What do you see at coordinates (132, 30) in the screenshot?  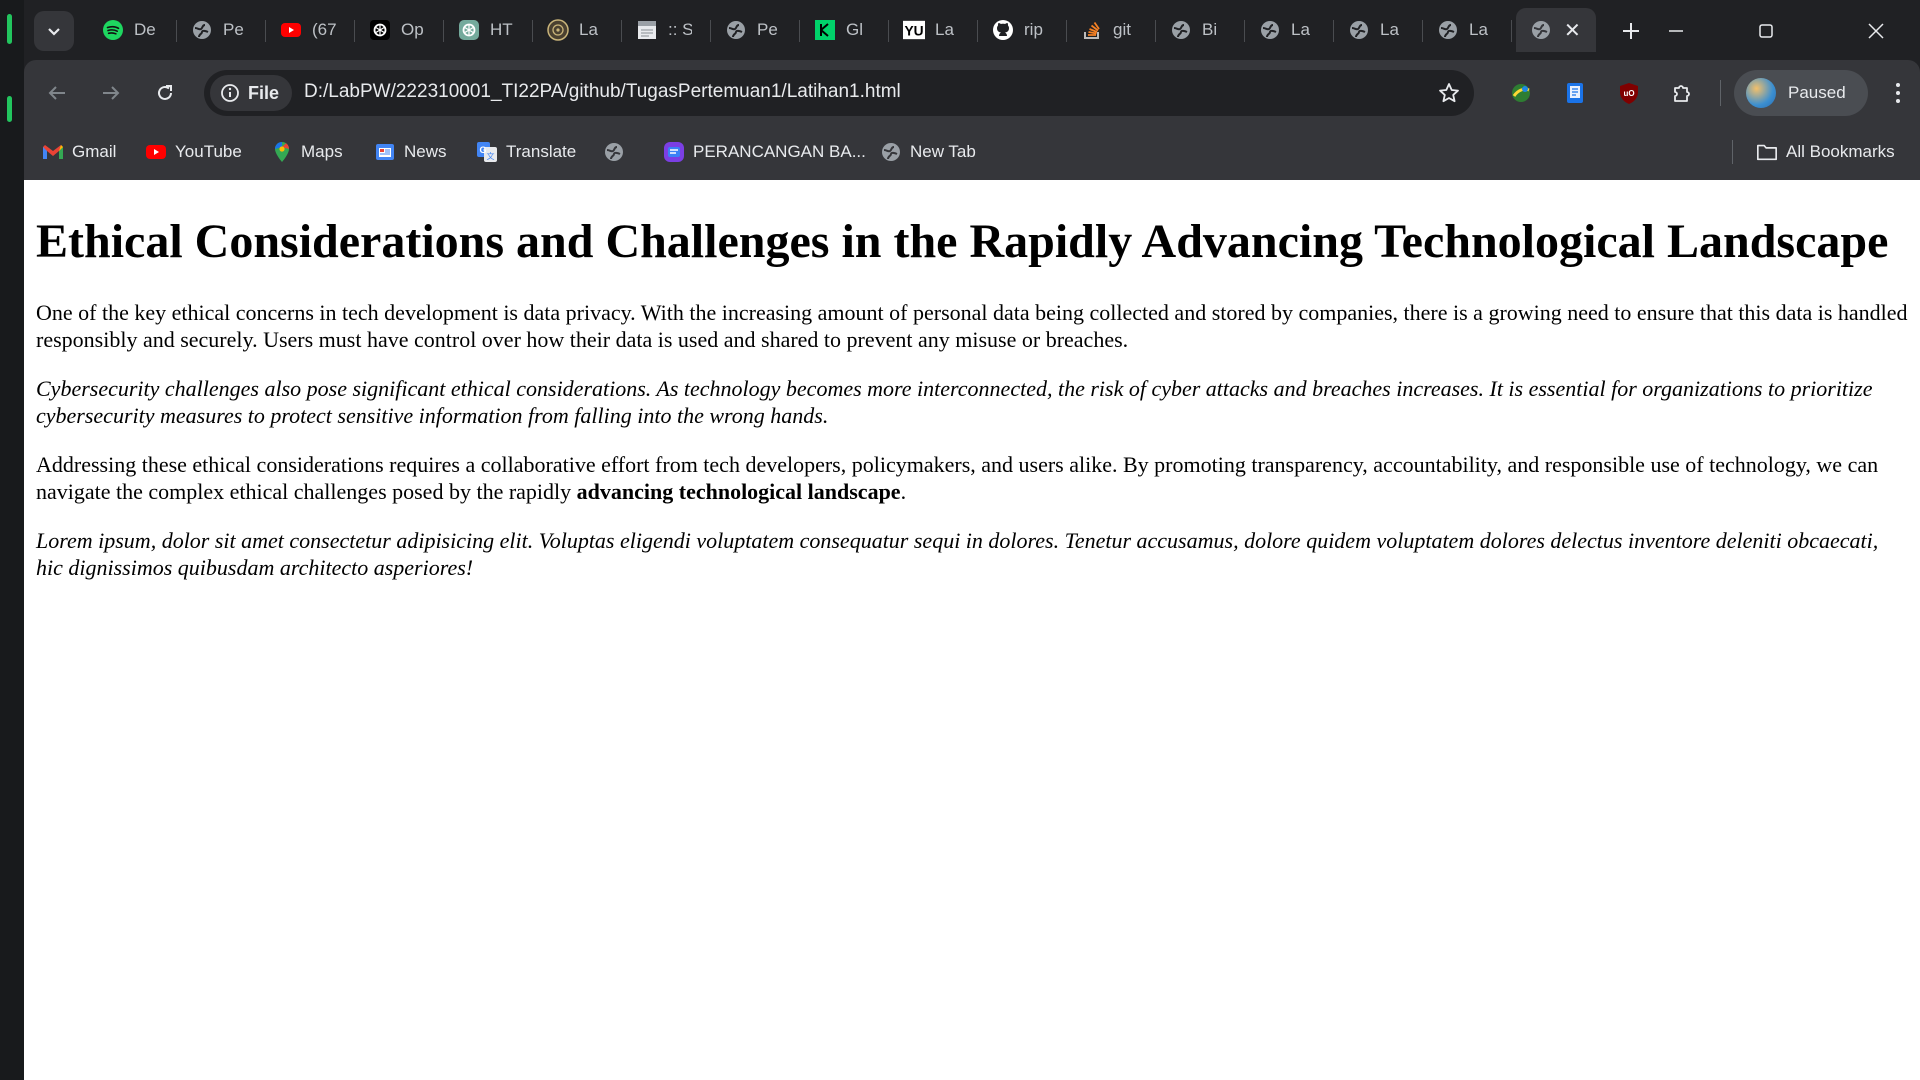 I see `tab: De` at bounding box center [132, 30].